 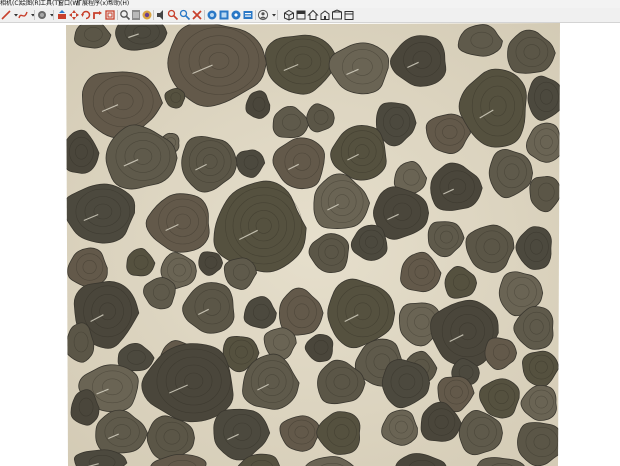 What do you see at coordinates (185, 15) in the screenshot?
I see `zoom-icon` at bounding box center [185, 15].